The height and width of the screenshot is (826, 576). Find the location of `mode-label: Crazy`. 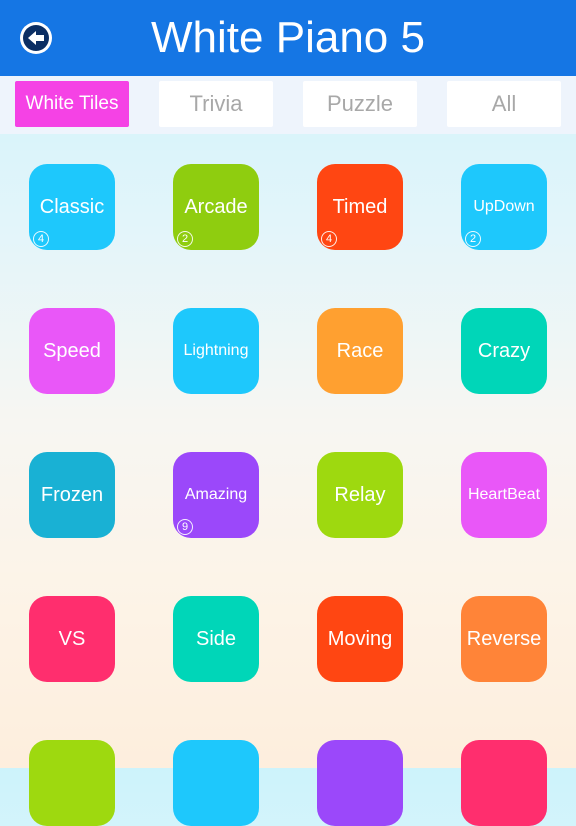

mode-label: Crazy is located at coordinates (504, 350).